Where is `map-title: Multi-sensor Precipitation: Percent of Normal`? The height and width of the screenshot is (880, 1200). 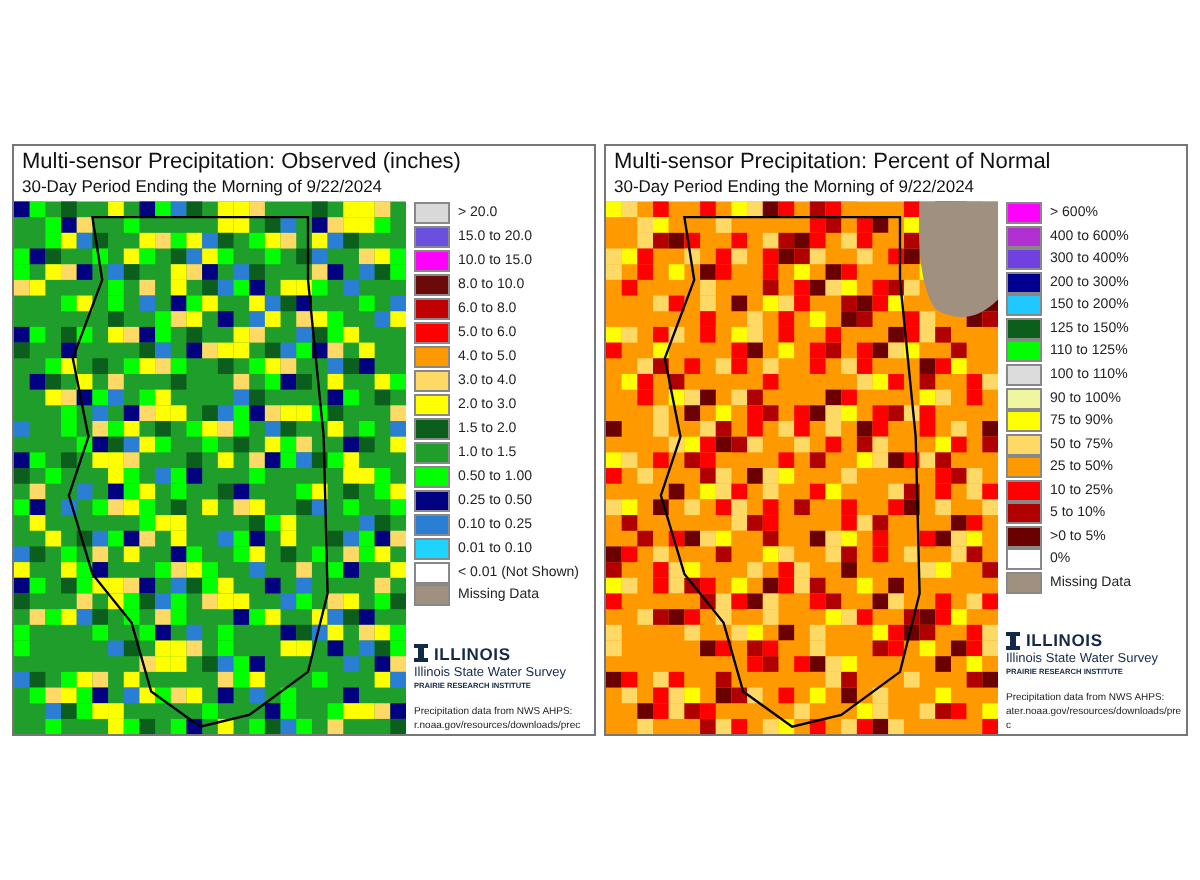
map-title: Multi-sensor Precipitation: Percent of Normal is located at coordinates (832, 163).